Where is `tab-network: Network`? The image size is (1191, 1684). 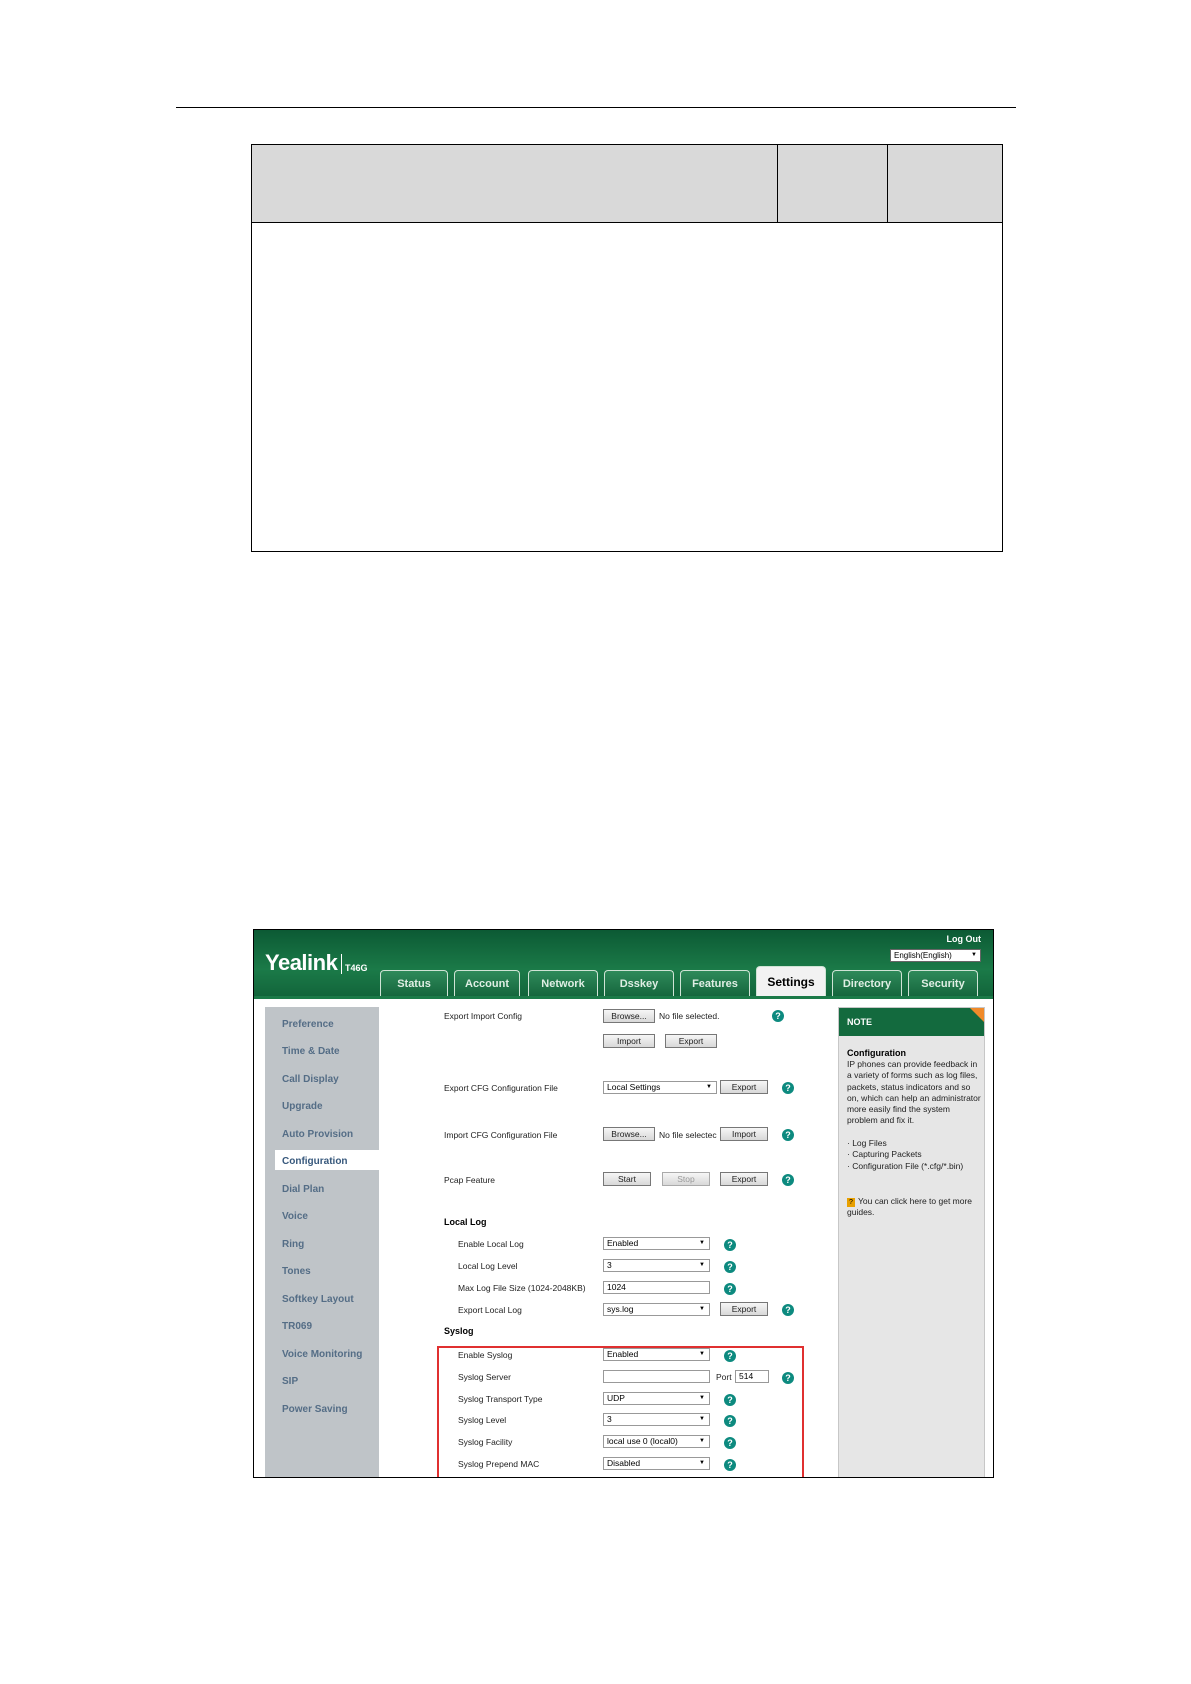
tab-network: Network is located at coordinates (563, 983).